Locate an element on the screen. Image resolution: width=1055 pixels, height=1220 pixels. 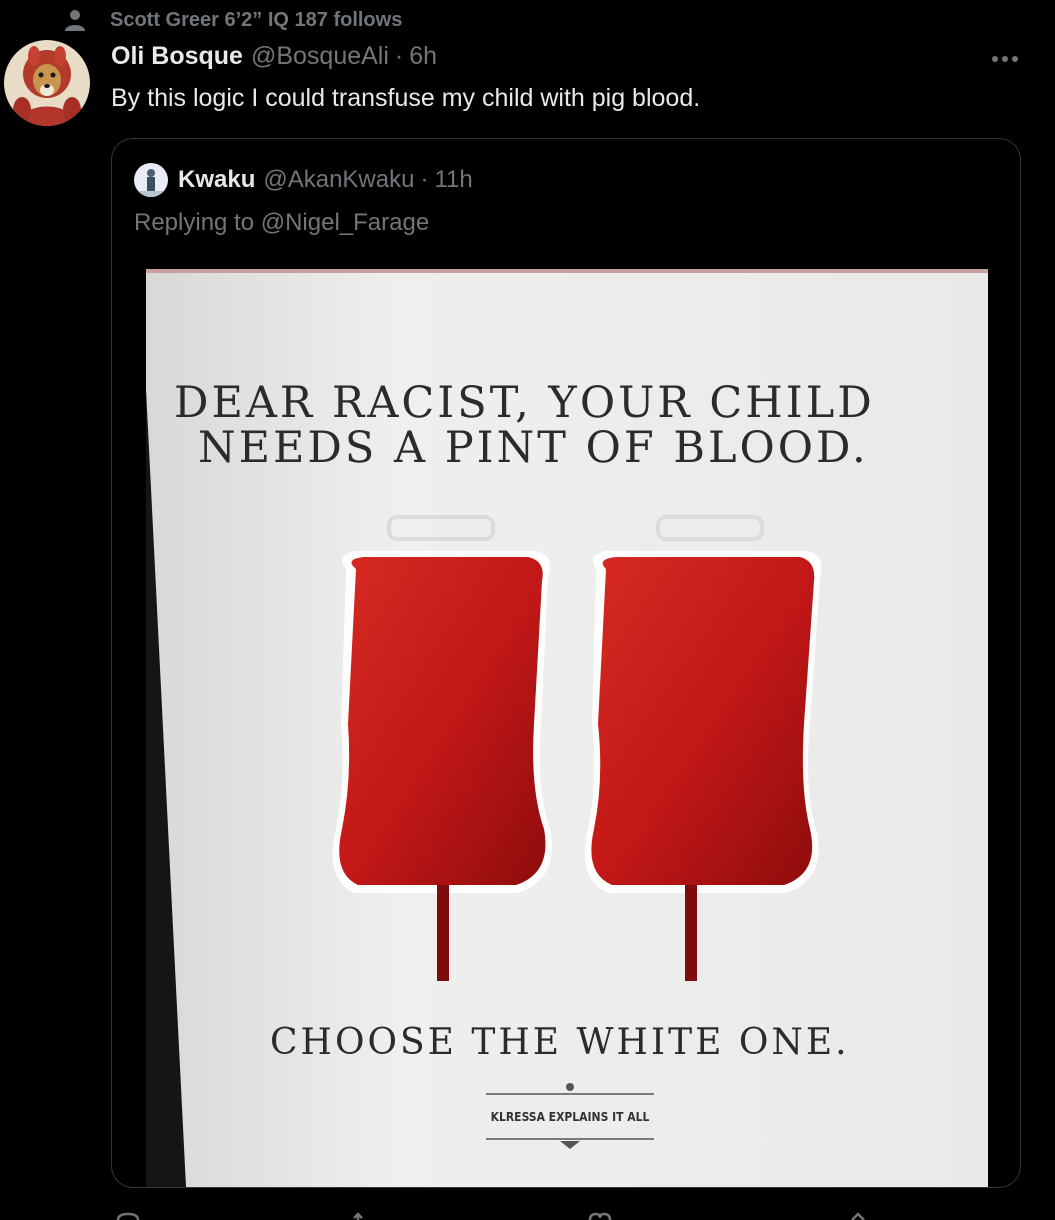
quoted-tweet-timestamp: 11h is located at coordinates (453, 179).